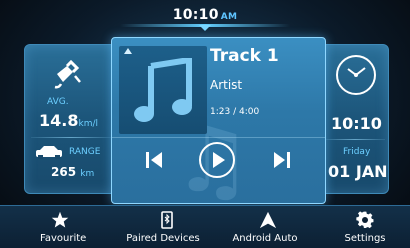 This screenshot has width=410, height=248. Describe the element at coordinates (128, 51) in the screenshot. I see `eject-icon` at that location.